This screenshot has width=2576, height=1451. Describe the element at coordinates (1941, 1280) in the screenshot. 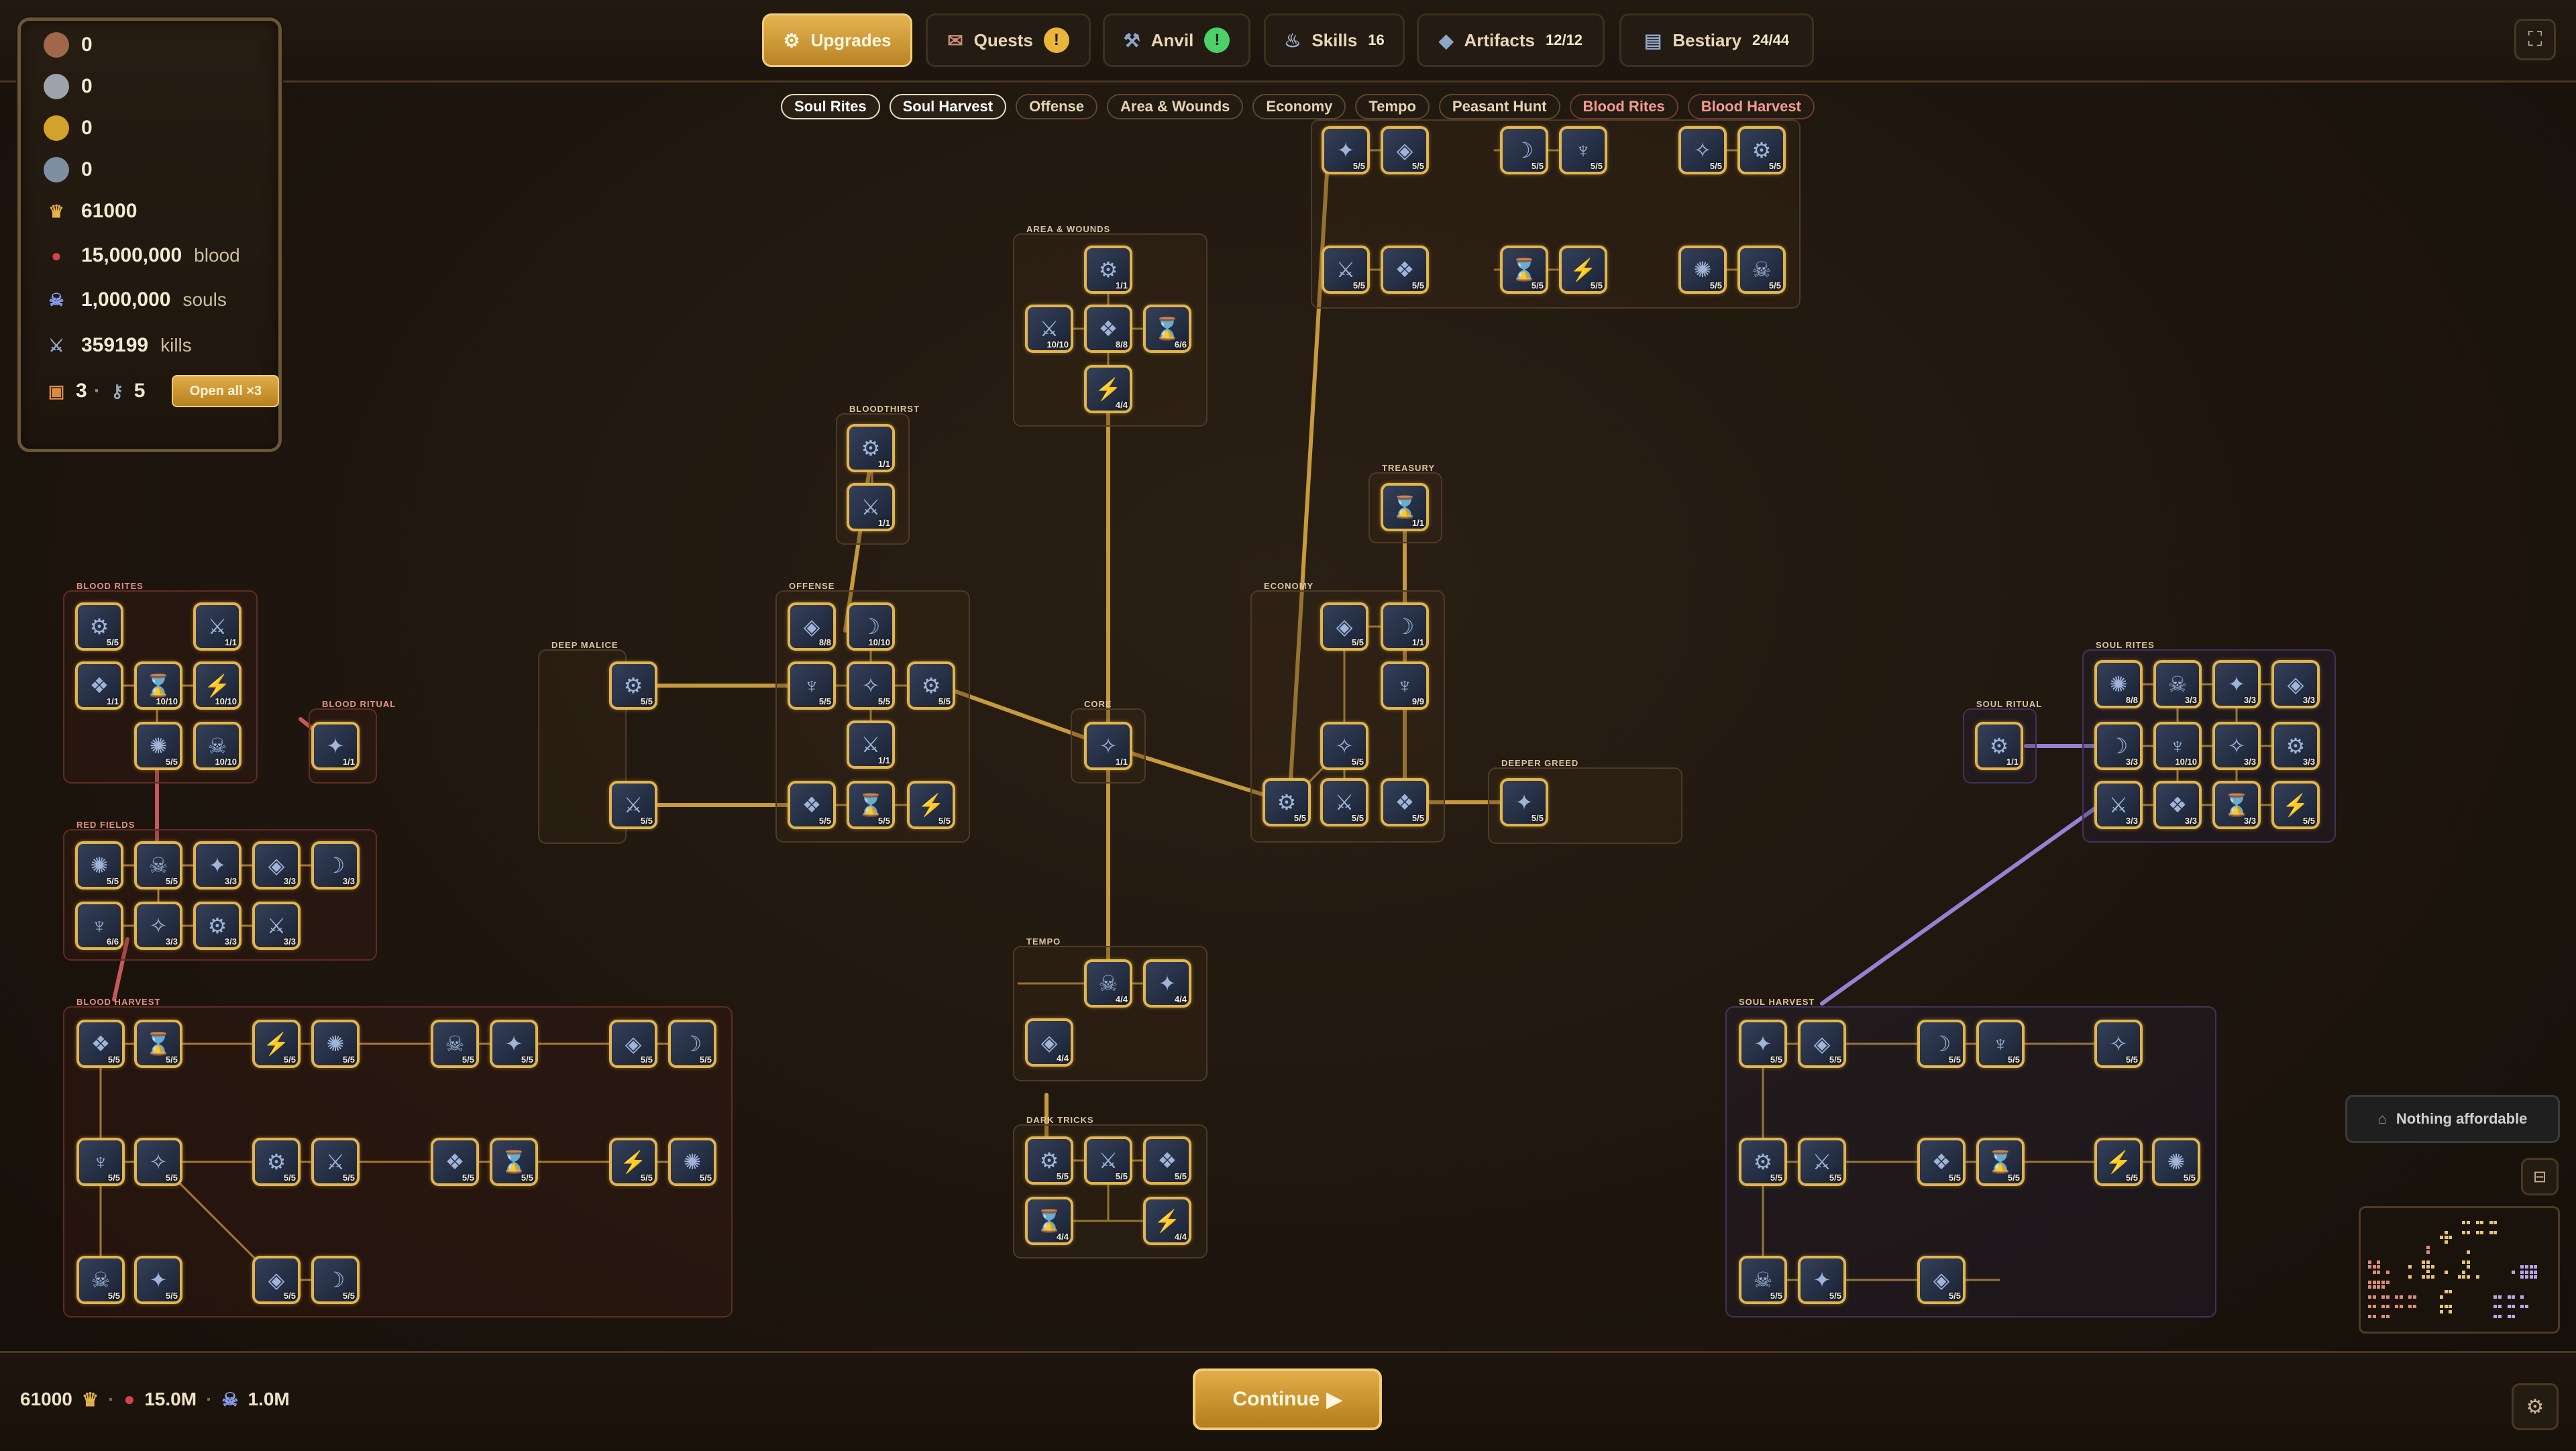

I see `skill-node-soul-harvest: ◈ 5/5` at that location.